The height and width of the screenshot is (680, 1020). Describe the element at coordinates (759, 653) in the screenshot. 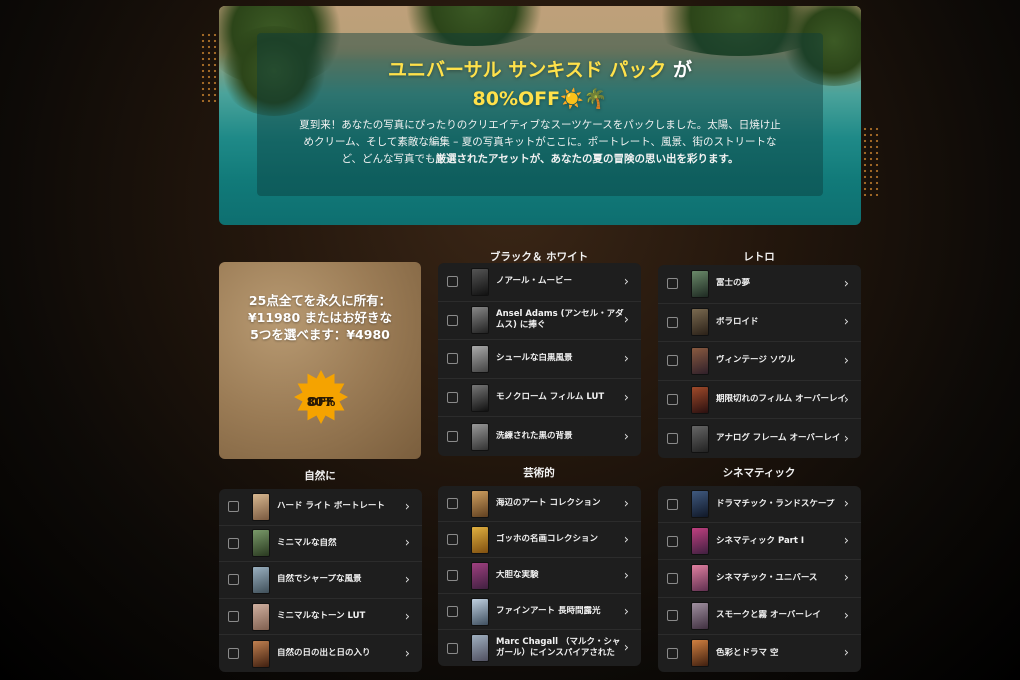

I see `list-item: 色彩とドラマ 空 ›` at that location.